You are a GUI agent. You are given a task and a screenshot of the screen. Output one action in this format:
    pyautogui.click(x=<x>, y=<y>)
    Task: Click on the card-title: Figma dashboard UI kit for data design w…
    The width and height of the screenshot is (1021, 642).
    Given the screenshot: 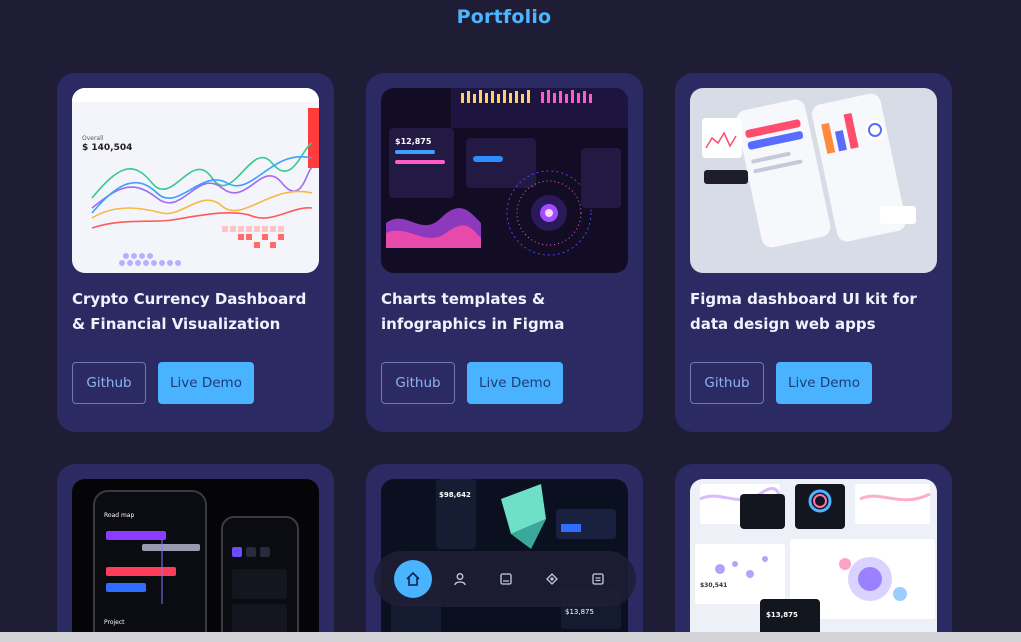 What is the action you would take?
    pyautogui.click(x=803, y=311)
    